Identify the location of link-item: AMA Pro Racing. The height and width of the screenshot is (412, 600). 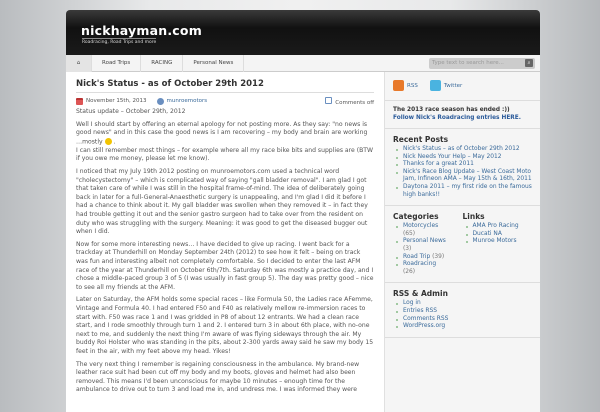
(496, 226).